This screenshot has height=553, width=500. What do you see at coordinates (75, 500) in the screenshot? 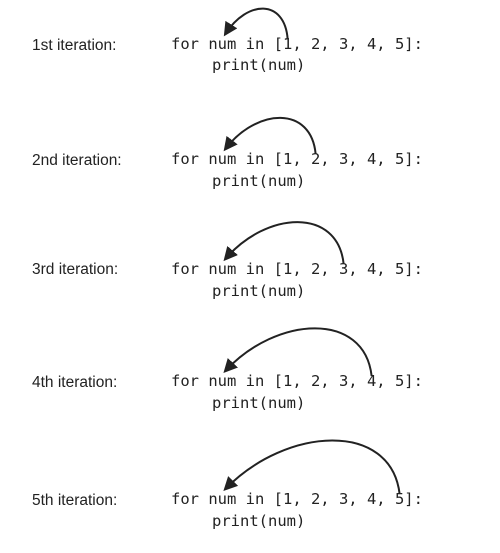
I see `iteration-label-5: 5th iteration:` at bounding box center [75, 500].